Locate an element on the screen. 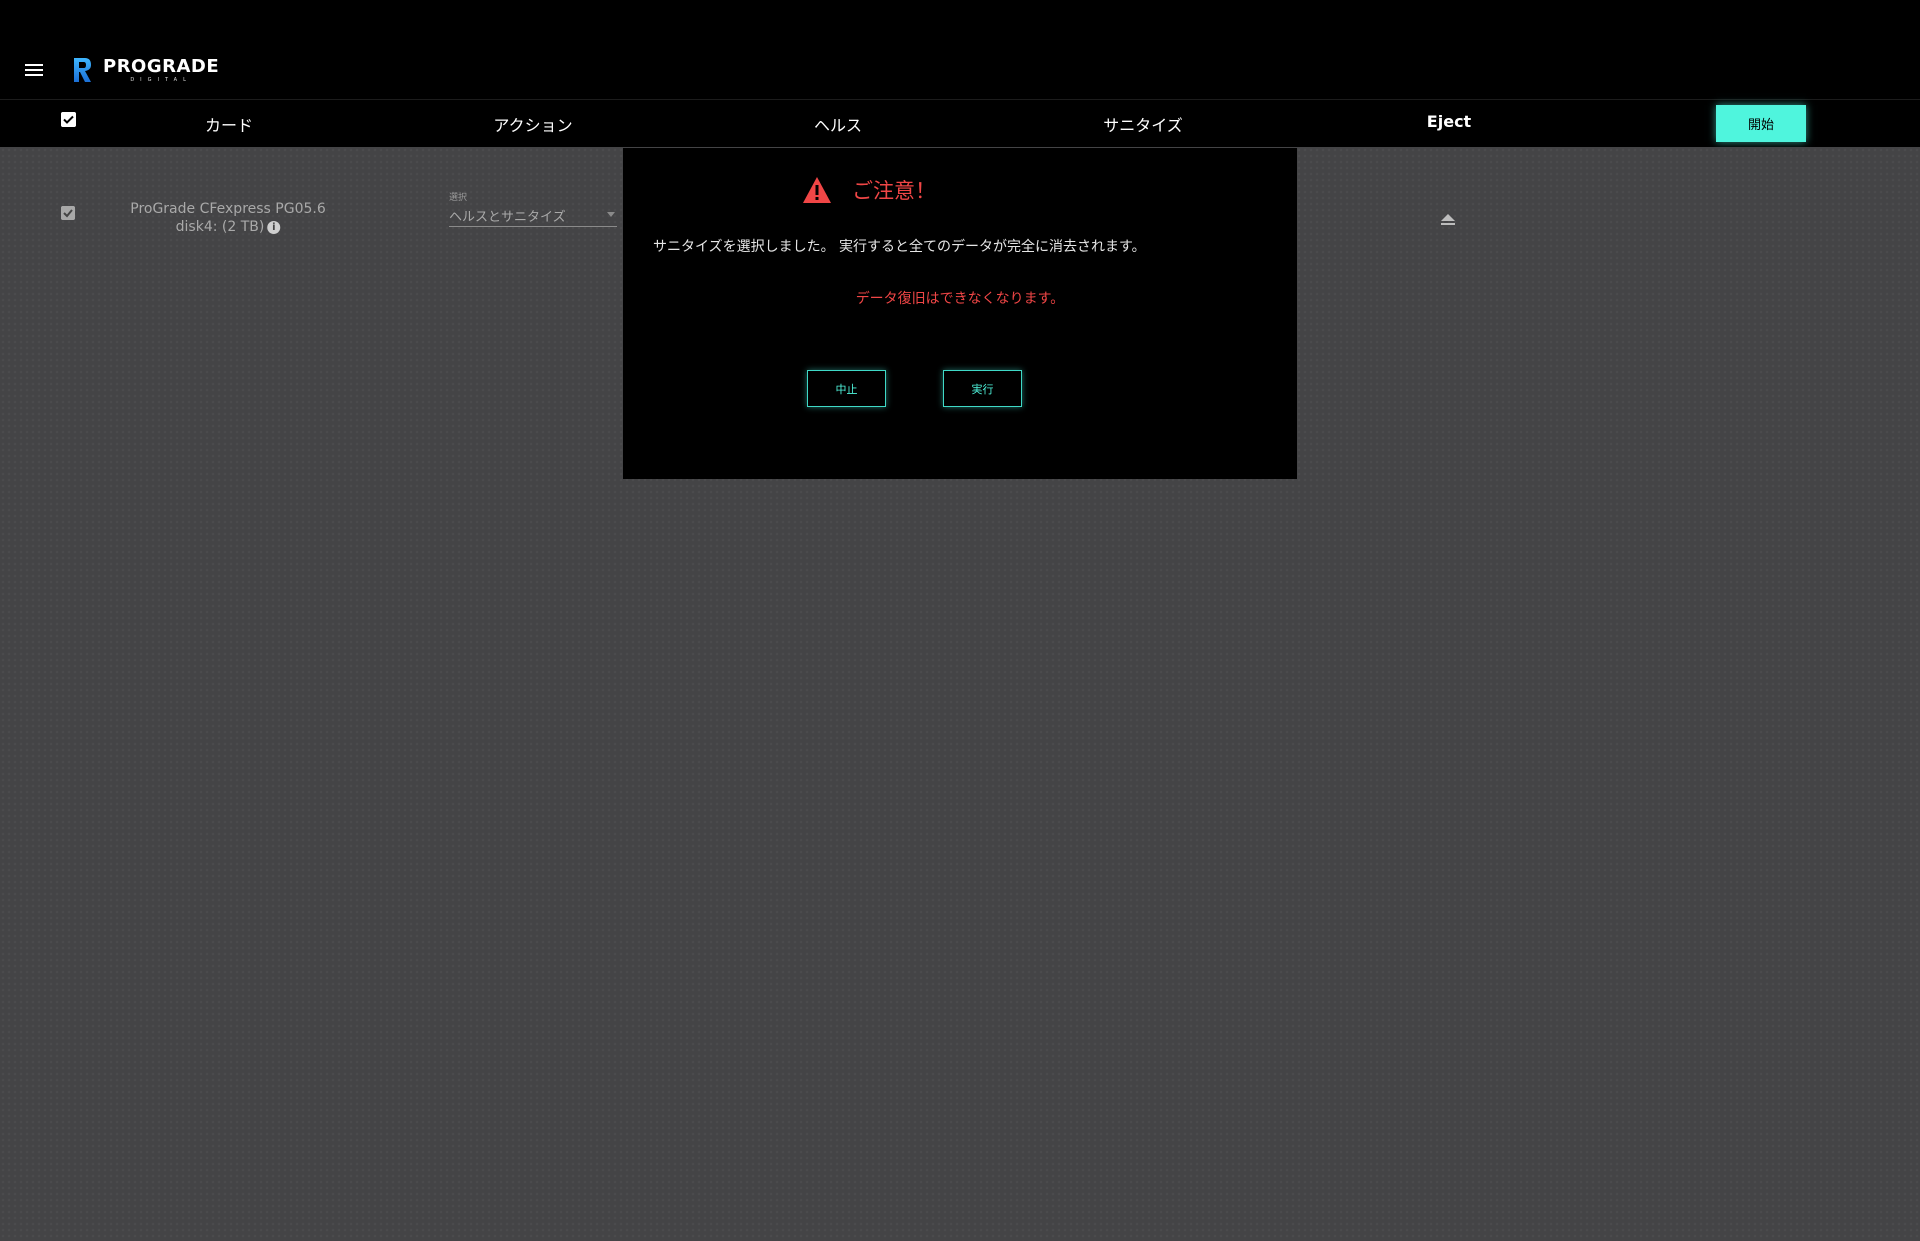 The width and height of the screenshot is (1920, 1241). column-header-health: ヘルス is located at coordinates (838, 125).